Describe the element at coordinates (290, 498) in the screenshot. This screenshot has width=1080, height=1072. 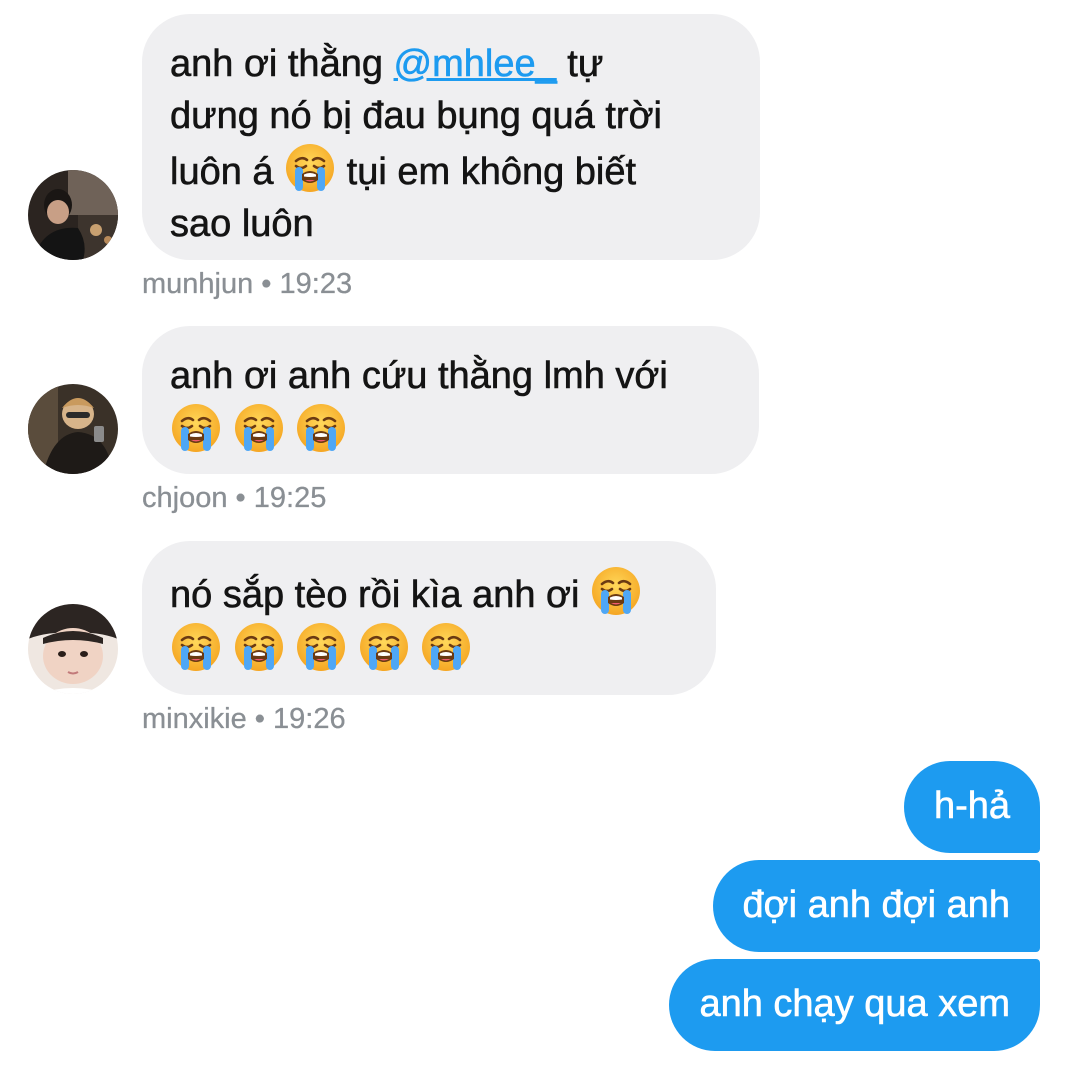
I see `message-time: 19:25` at that location.